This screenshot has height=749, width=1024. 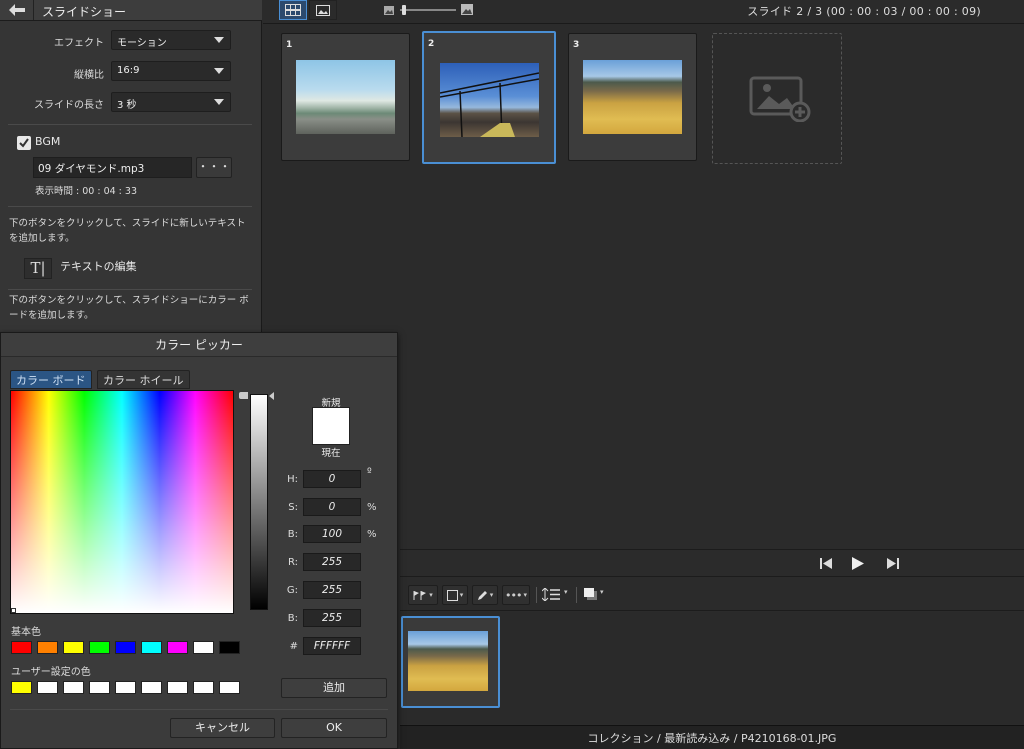 I want to click on brightness-handle-right, so click(x=271, y=396).